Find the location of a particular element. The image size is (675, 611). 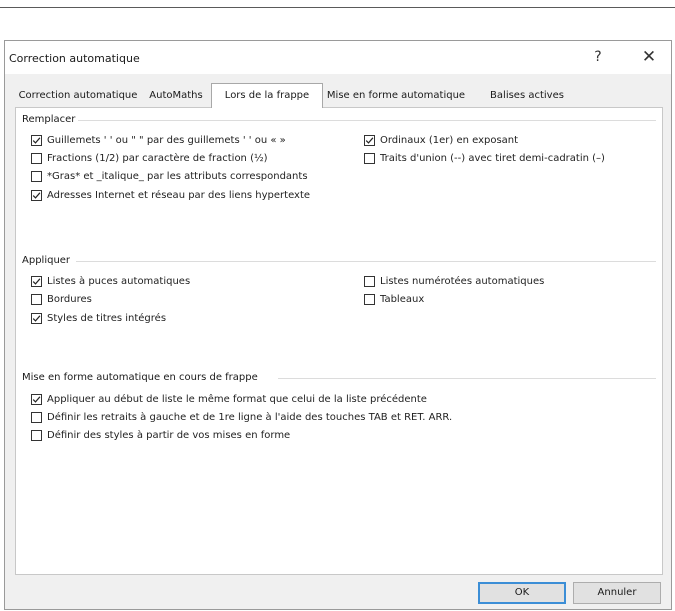

cancel-button: Annuler is located at coordinates (617, 593).